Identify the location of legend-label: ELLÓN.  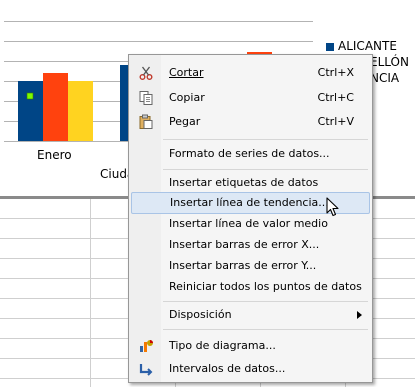
(389, 62).